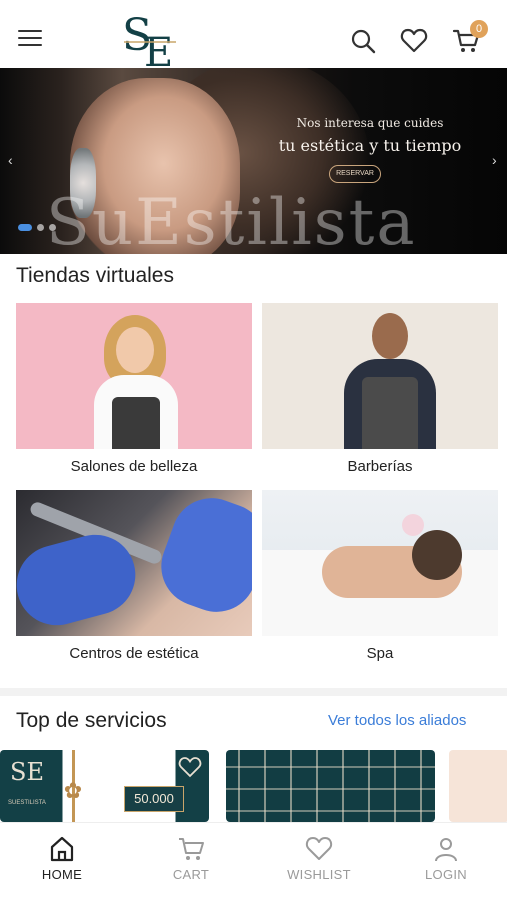 The width and height of the screenshot is (507, 900). What do you see at coordinates (154, 799) in the screenshot?
I see `service-price: 50.000` at bounding box center [154, 799].